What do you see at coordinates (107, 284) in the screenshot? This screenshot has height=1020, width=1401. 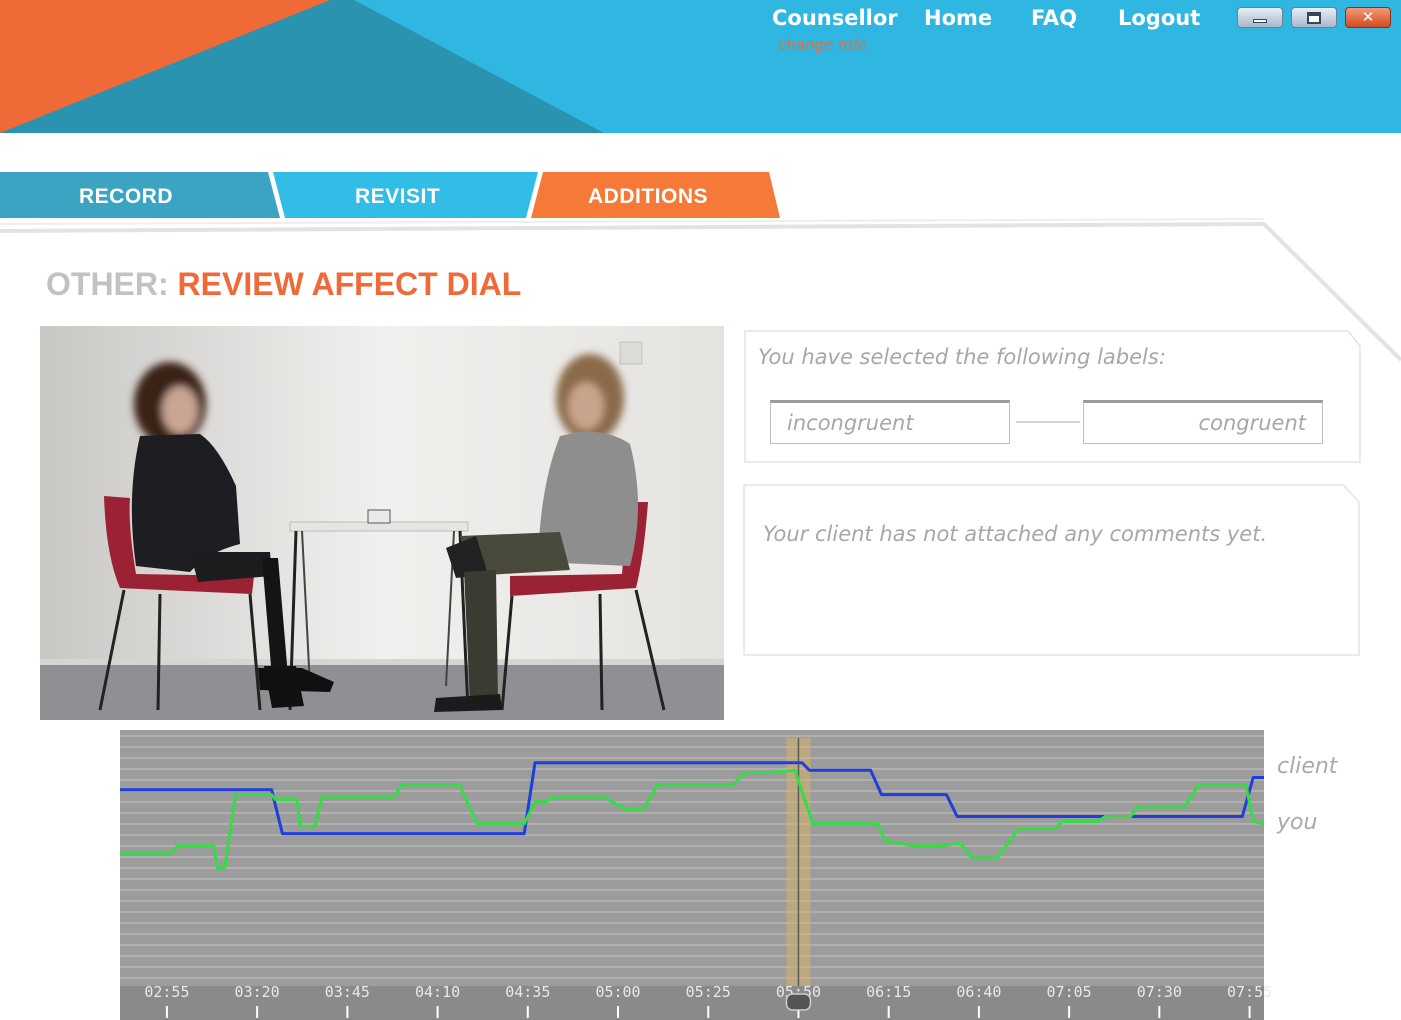 I see `page-title-prefix: OTHER:` at bounding box center [107, 284].